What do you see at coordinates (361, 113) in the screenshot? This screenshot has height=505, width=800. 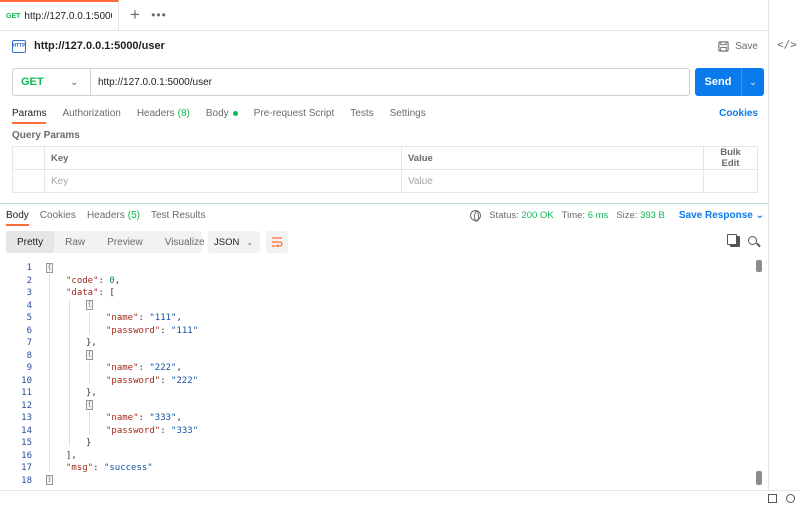 I see `tab-tests: Tests` at bounding box center [361, 113].